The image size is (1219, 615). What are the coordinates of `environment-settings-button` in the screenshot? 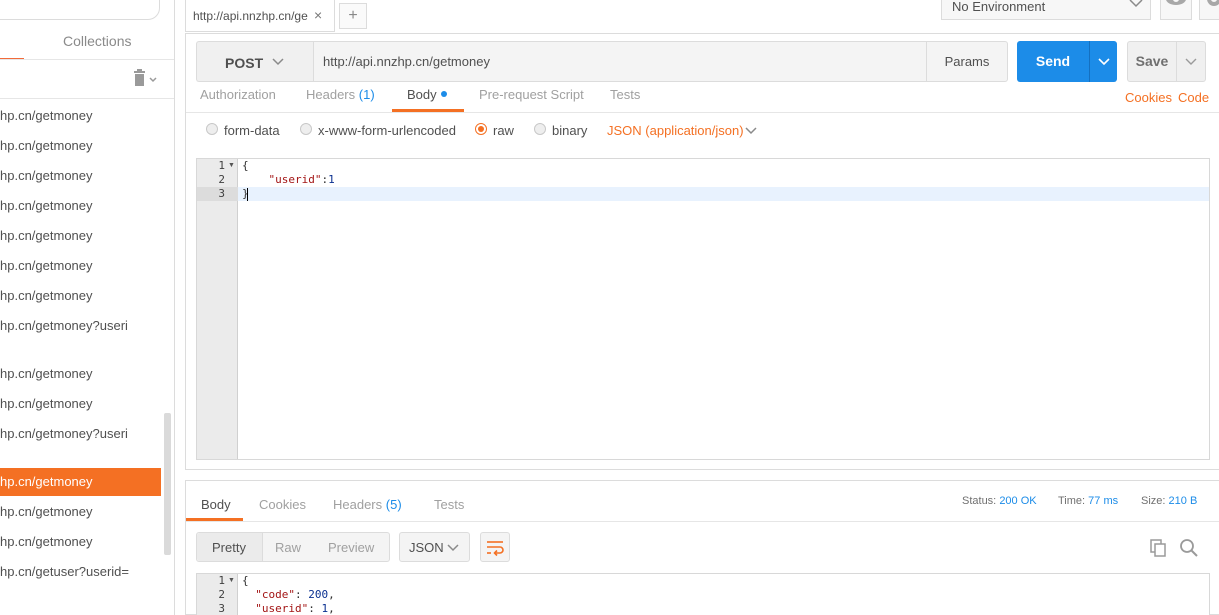 It's located at (1209, 10).